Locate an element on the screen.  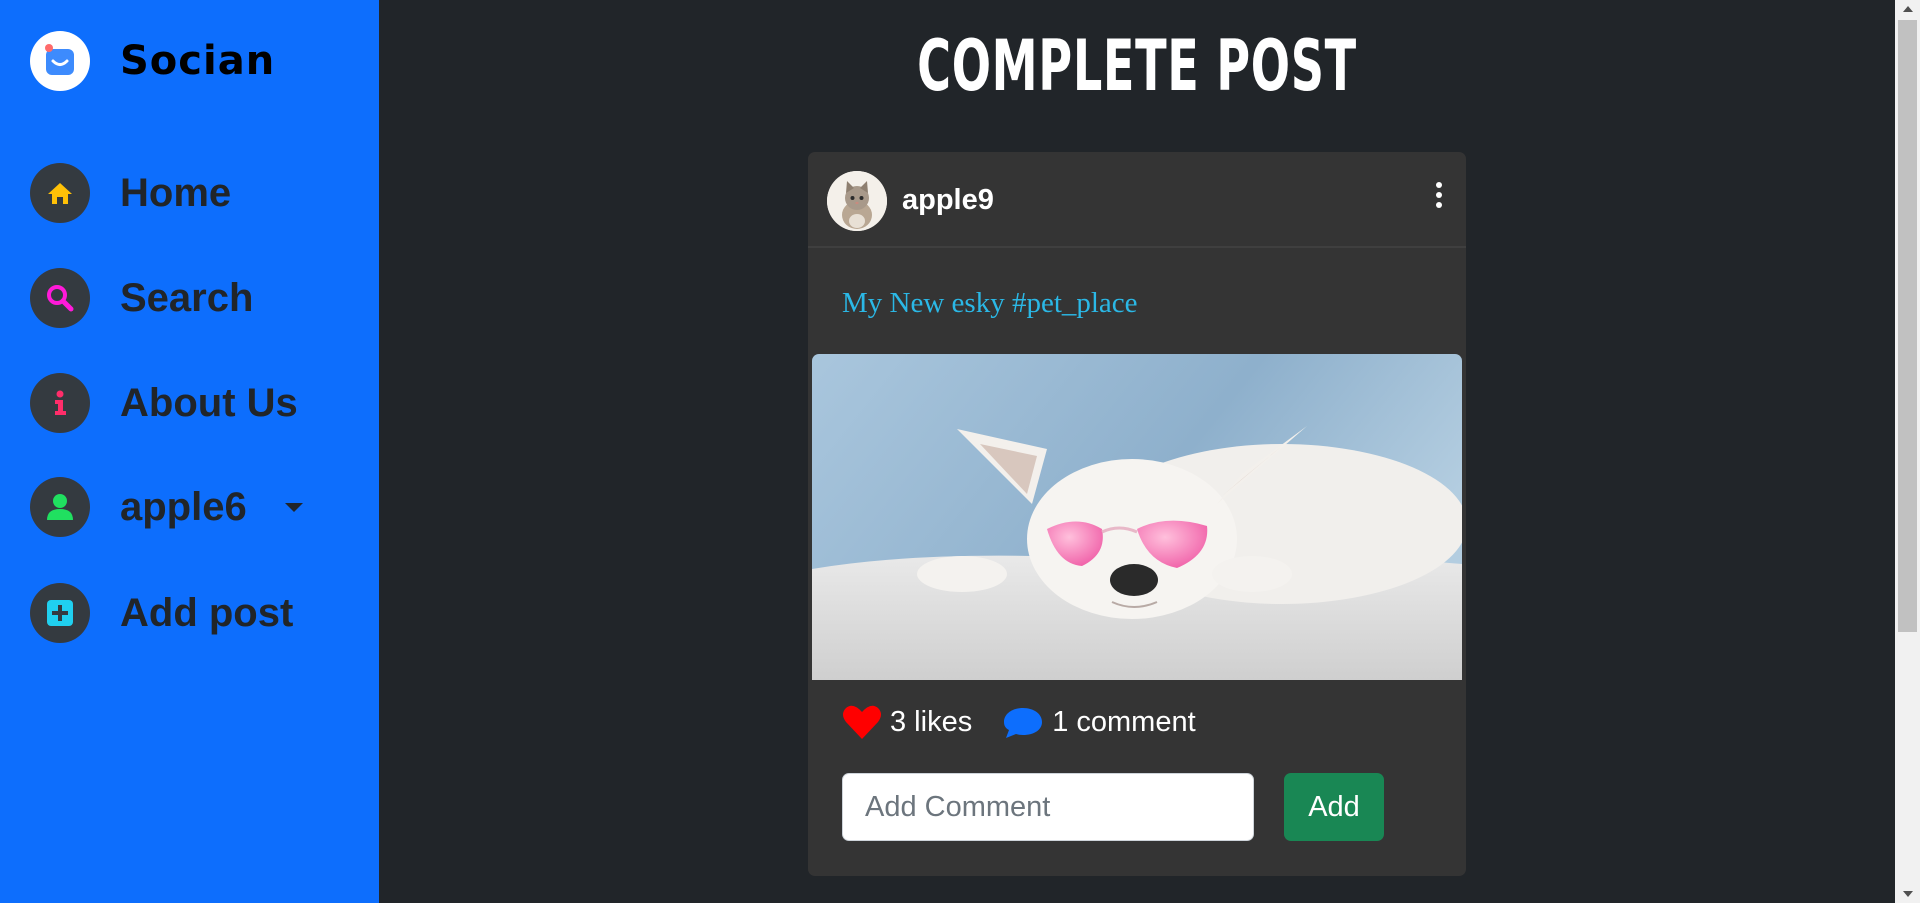
post-image is located at coordinates (1137, 517).